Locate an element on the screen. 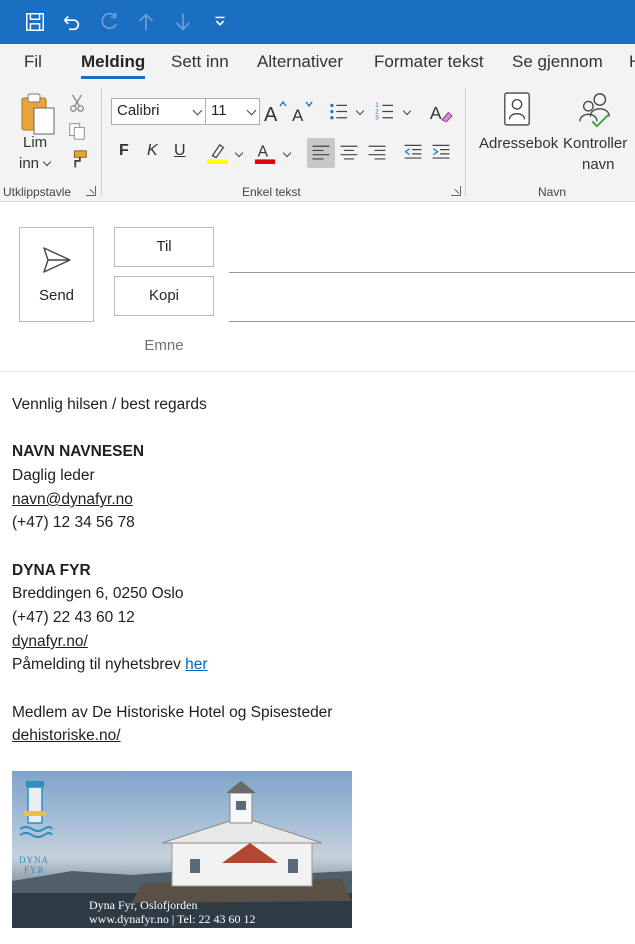  banner-caption-1: Dyna Fyr, Oslofjorden is located at coordinates (143, 905).